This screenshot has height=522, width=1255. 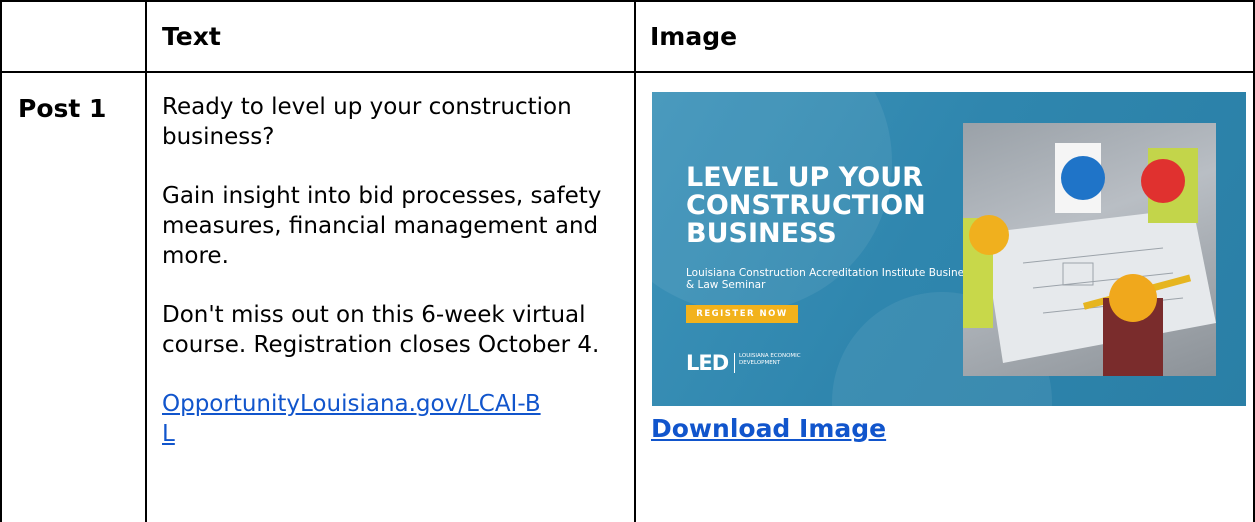 I want to click on red-hardhat, so click(x=1163, y=181).